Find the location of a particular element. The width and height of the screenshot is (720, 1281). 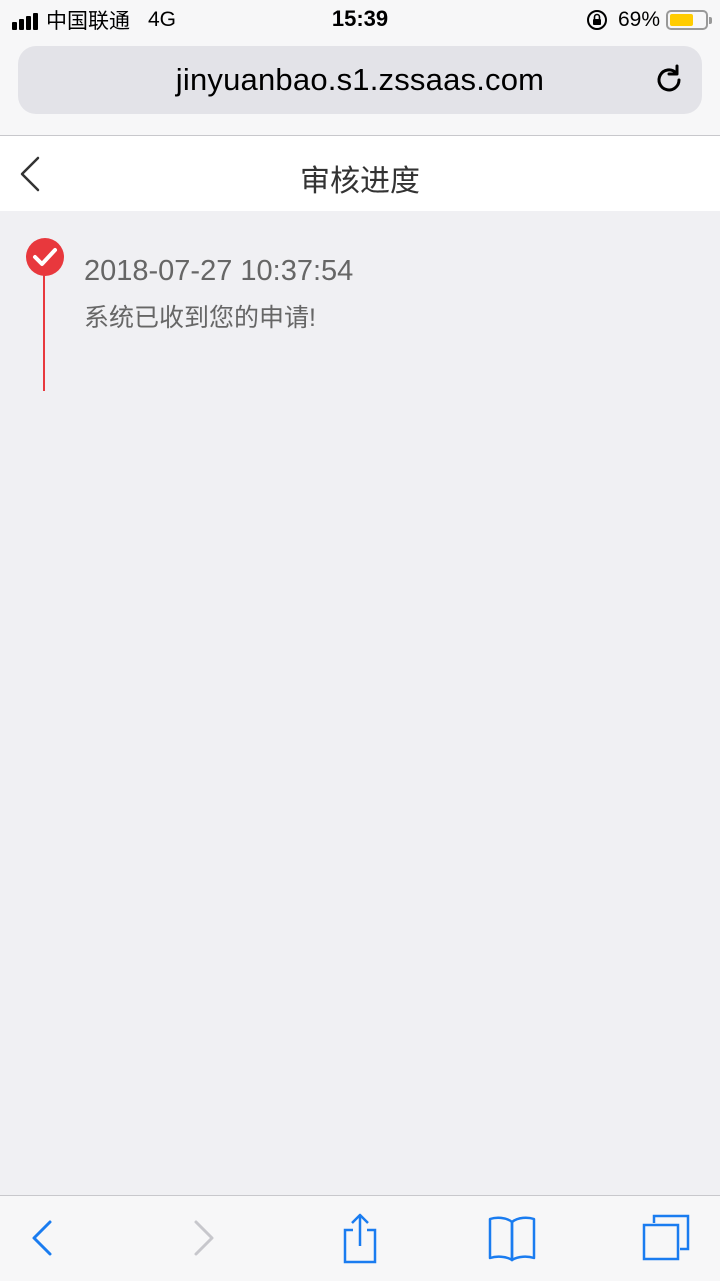

battery-icon is located at coordinates (689, 20).